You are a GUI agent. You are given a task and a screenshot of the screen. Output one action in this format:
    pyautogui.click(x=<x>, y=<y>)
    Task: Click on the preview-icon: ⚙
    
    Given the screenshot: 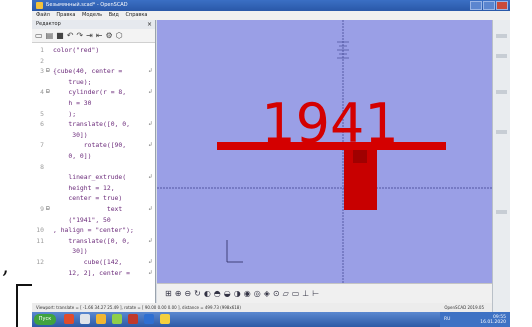 What is the action you would take?
    pyautogui.click(x=109, y=36)
    